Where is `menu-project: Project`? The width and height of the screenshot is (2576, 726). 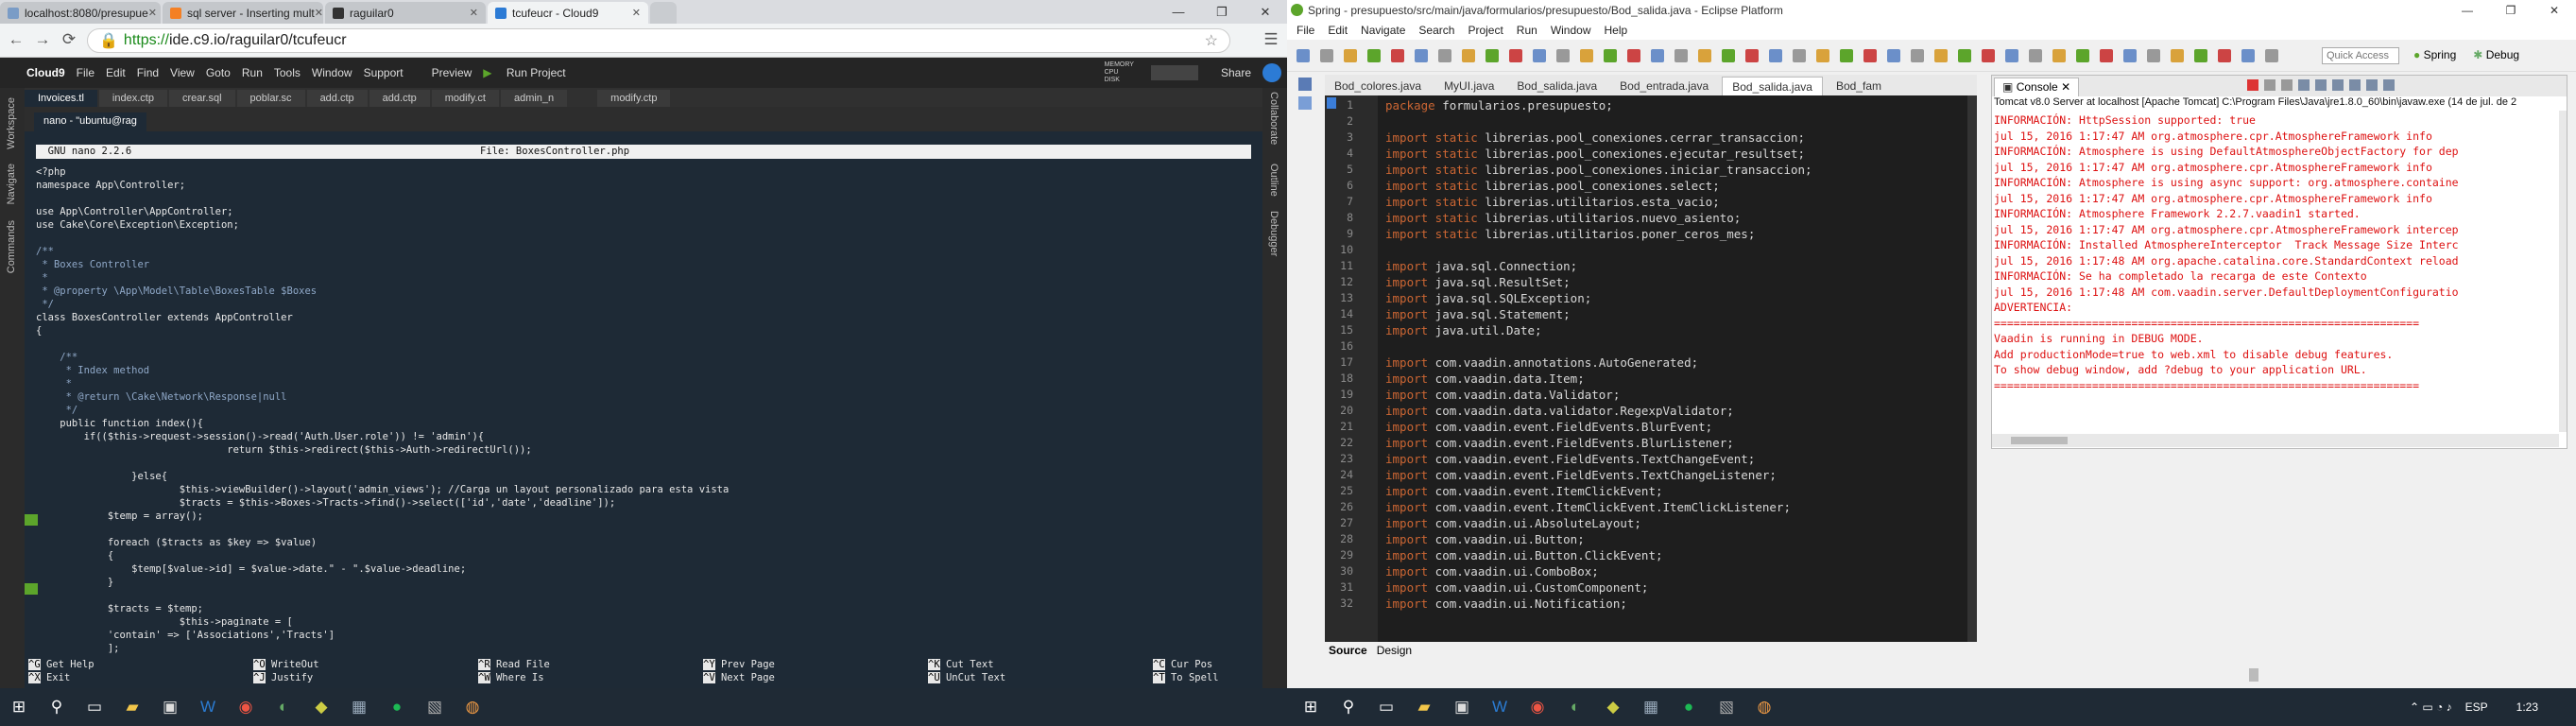 menu-project: Project is located at coordinates (1485, 30).